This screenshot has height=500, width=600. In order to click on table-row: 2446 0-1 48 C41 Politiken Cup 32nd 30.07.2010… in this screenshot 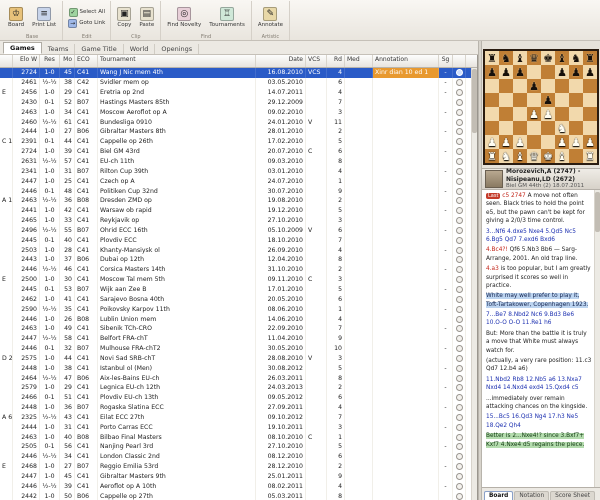, I will do `click(238, 191)`.